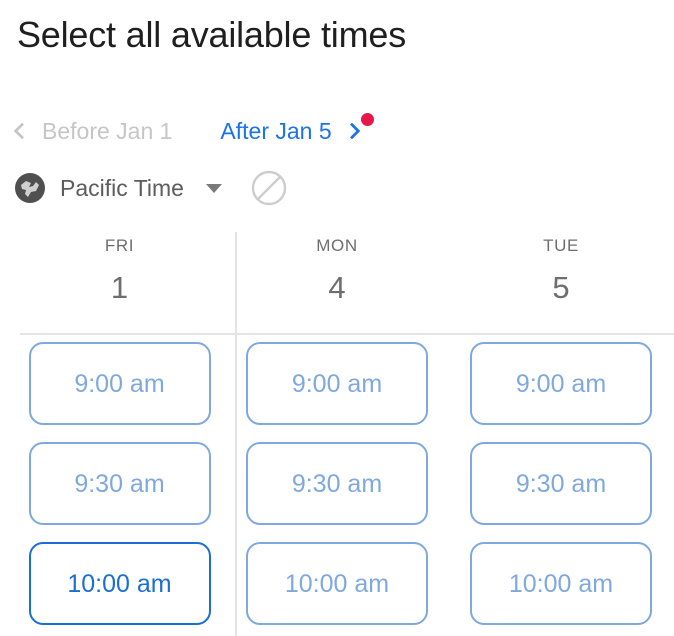 The height and width of the screenshot is (636, 674). I want to click on chevron-down-icon, so click(213, 188).